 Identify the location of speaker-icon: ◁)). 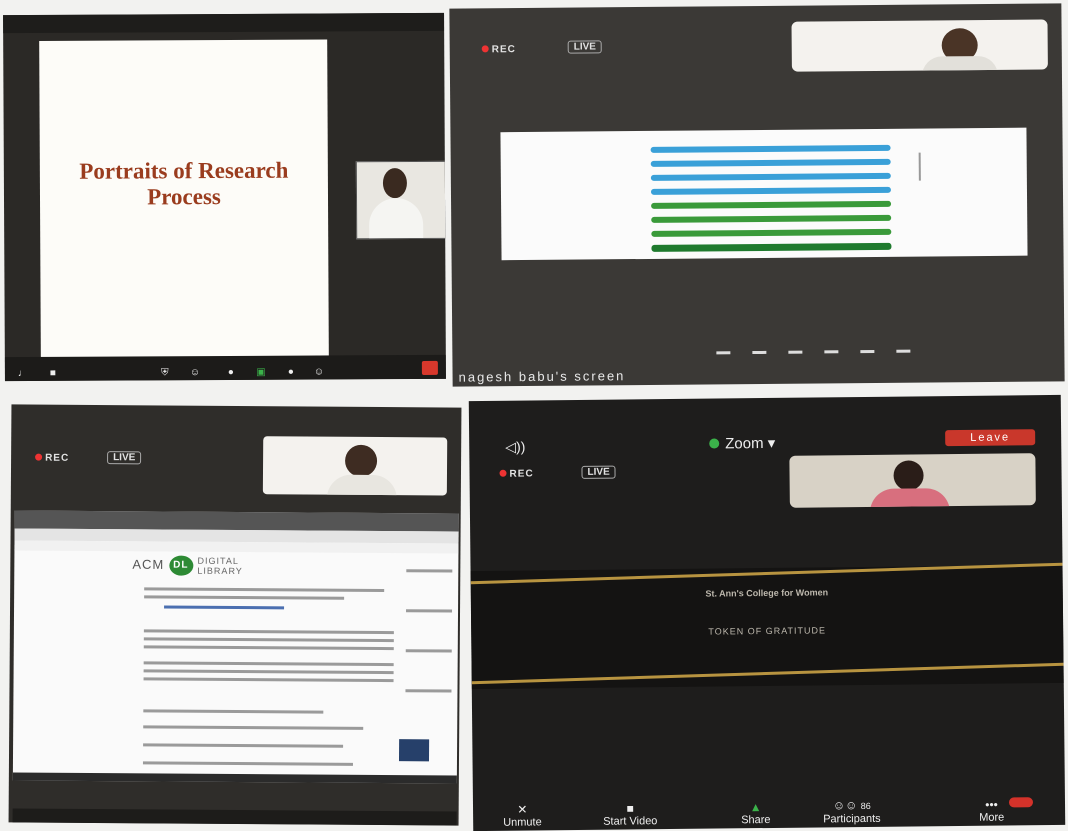
(515, 447).